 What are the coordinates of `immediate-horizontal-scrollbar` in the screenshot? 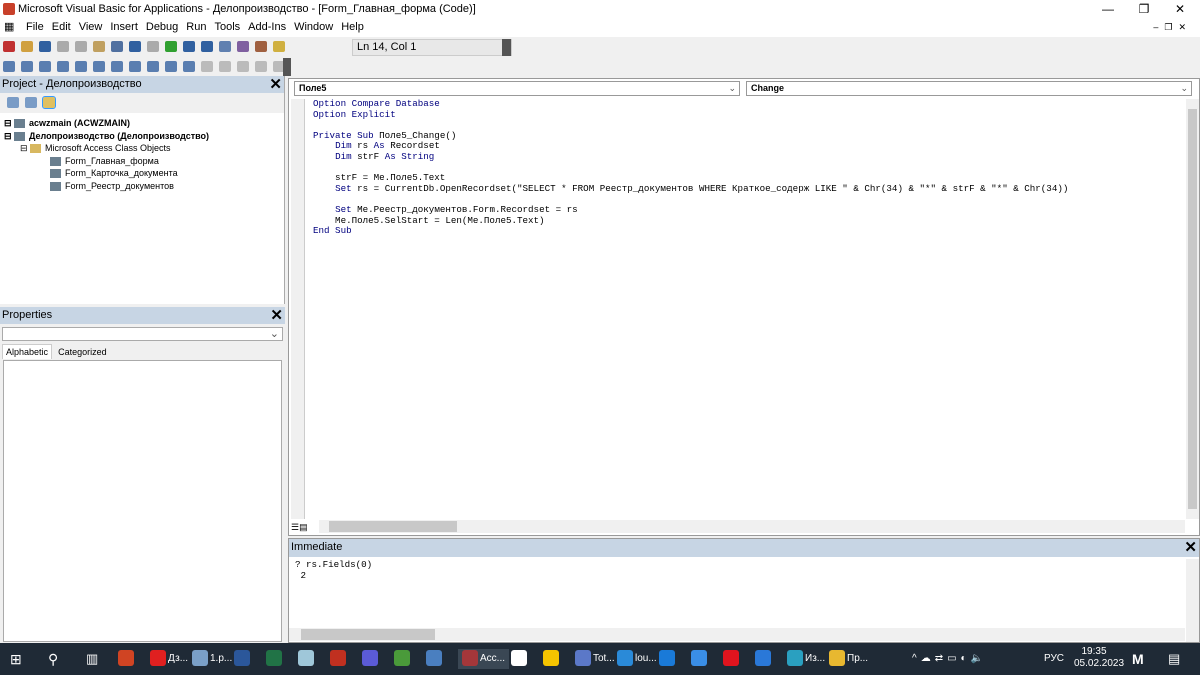 It's located at (737, 634).